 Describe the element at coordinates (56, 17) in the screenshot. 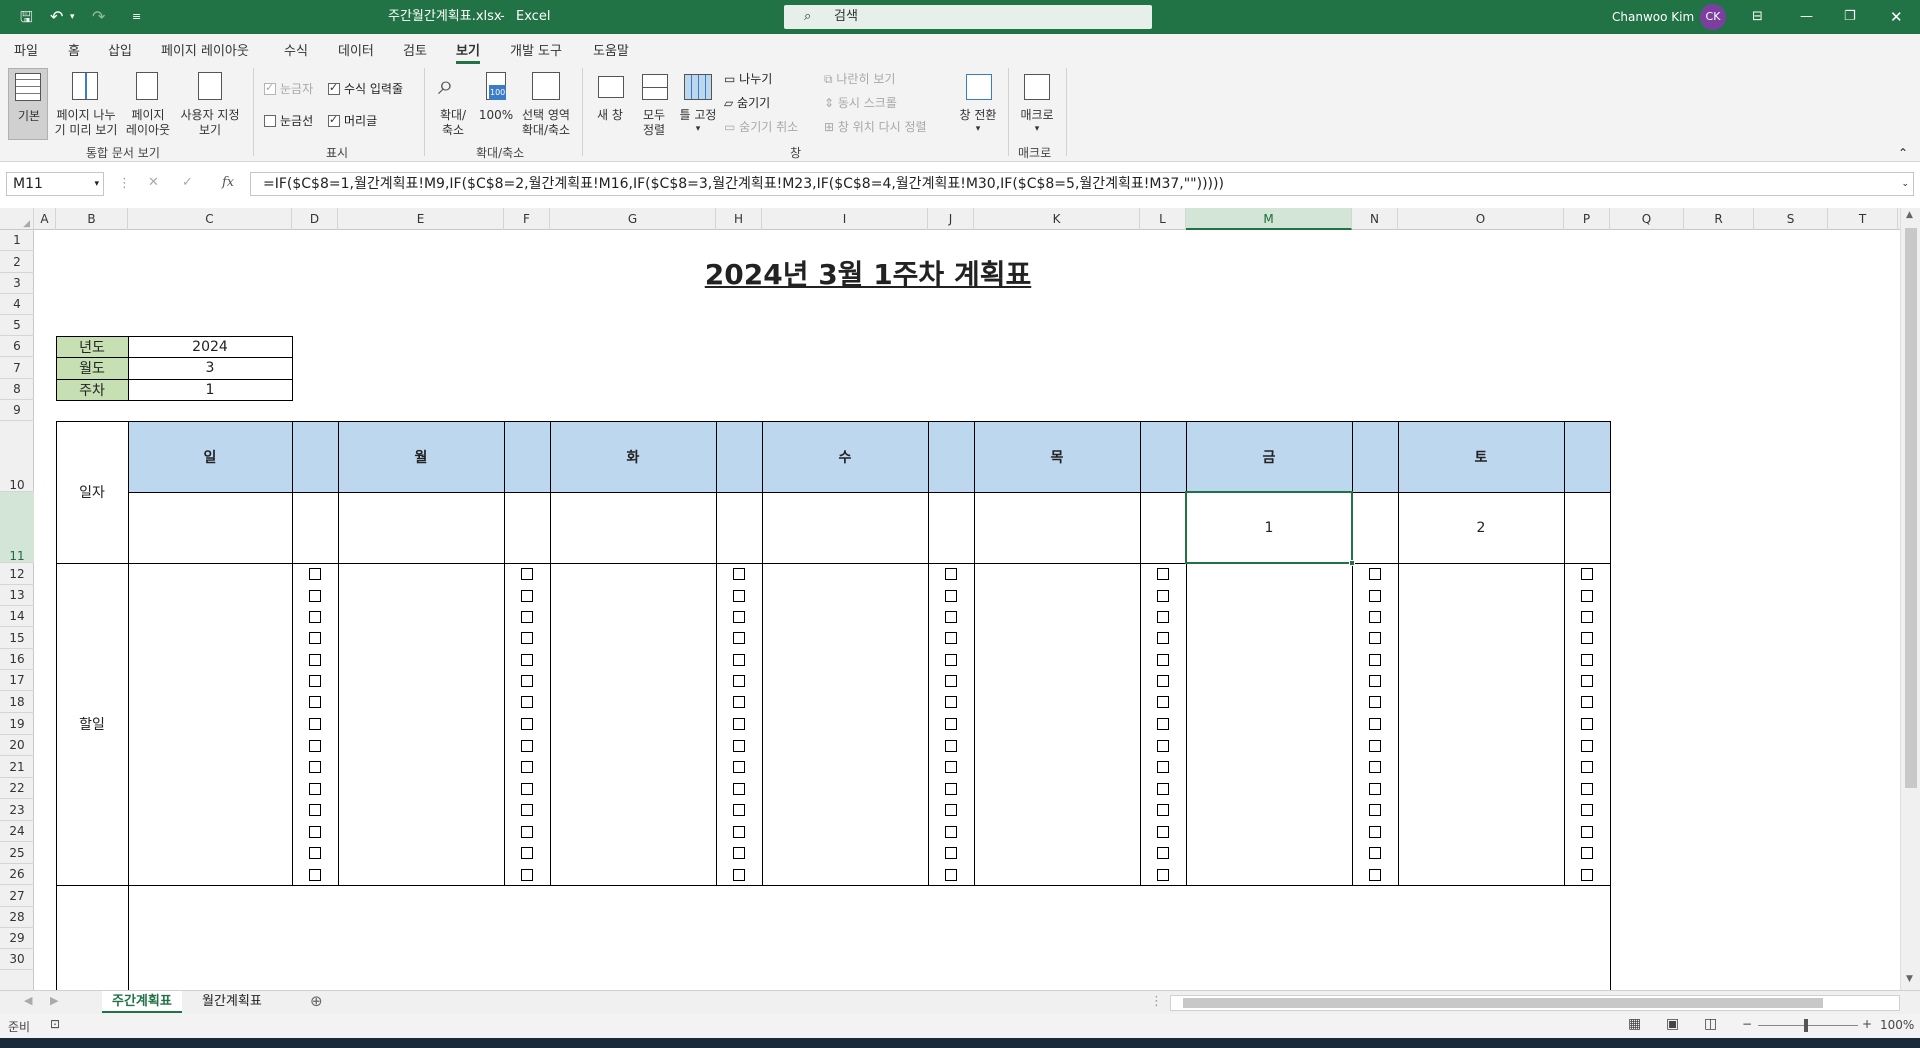

I see `undo-icon: ↶` at that location.